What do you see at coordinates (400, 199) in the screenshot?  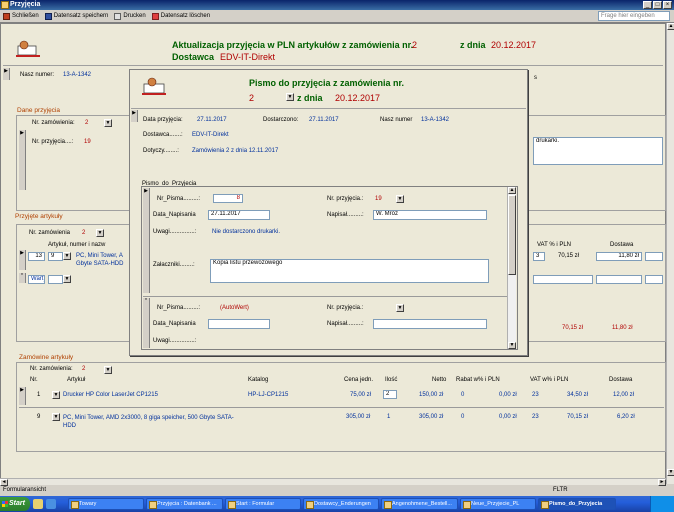 I see `rec1-nr-przyjecia-dropdown: ▼` at bounding box center [400, 199].